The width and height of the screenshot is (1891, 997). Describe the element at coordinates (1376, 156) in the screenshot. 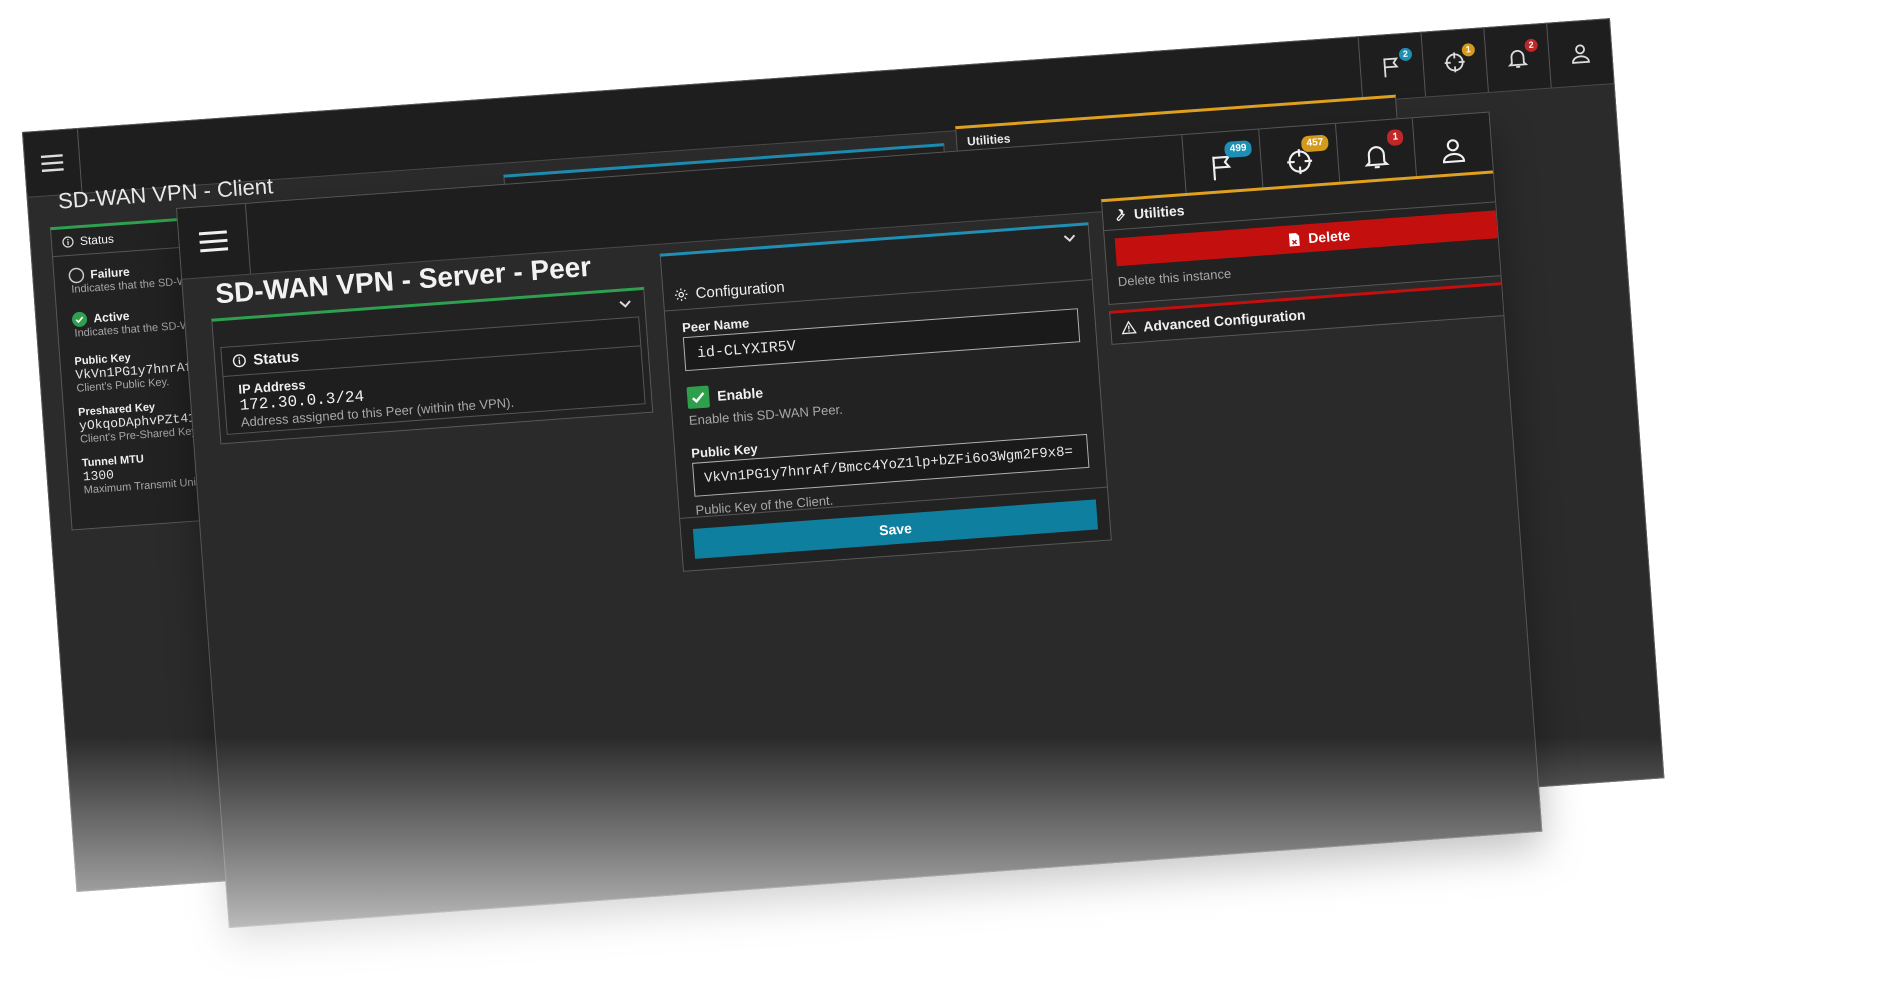

I see `bell-icon` at that location.